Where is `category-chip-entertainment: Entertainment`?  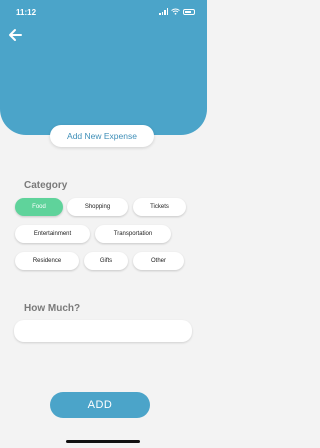
category-chip-entertainment: Entertainment is located at coordinates (52, 234).